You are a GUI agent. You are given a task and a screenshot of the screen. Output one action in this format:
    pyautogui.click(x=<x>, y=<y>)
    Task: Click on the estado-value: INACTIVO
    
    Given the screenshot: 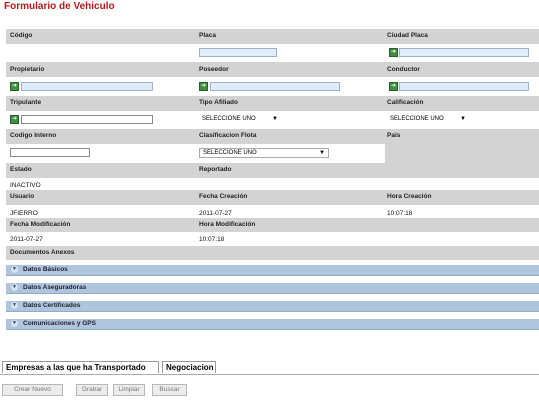 What is the action you would take?
    pyautogui.click(x=25, y=185)
    